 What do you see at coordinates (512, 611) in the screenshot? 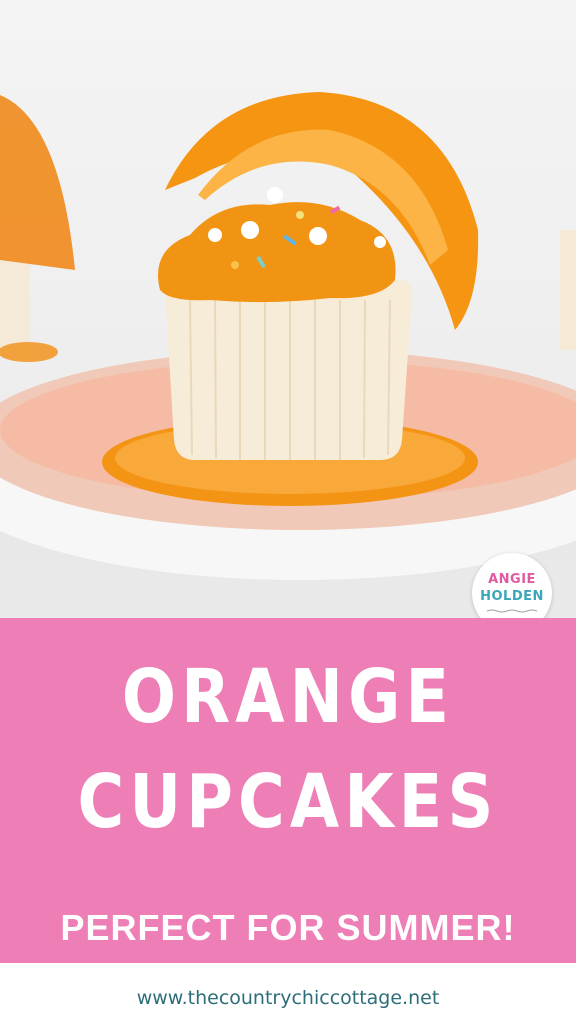
I see `logo-tagline-scribble` at bounding box center [512, 611].